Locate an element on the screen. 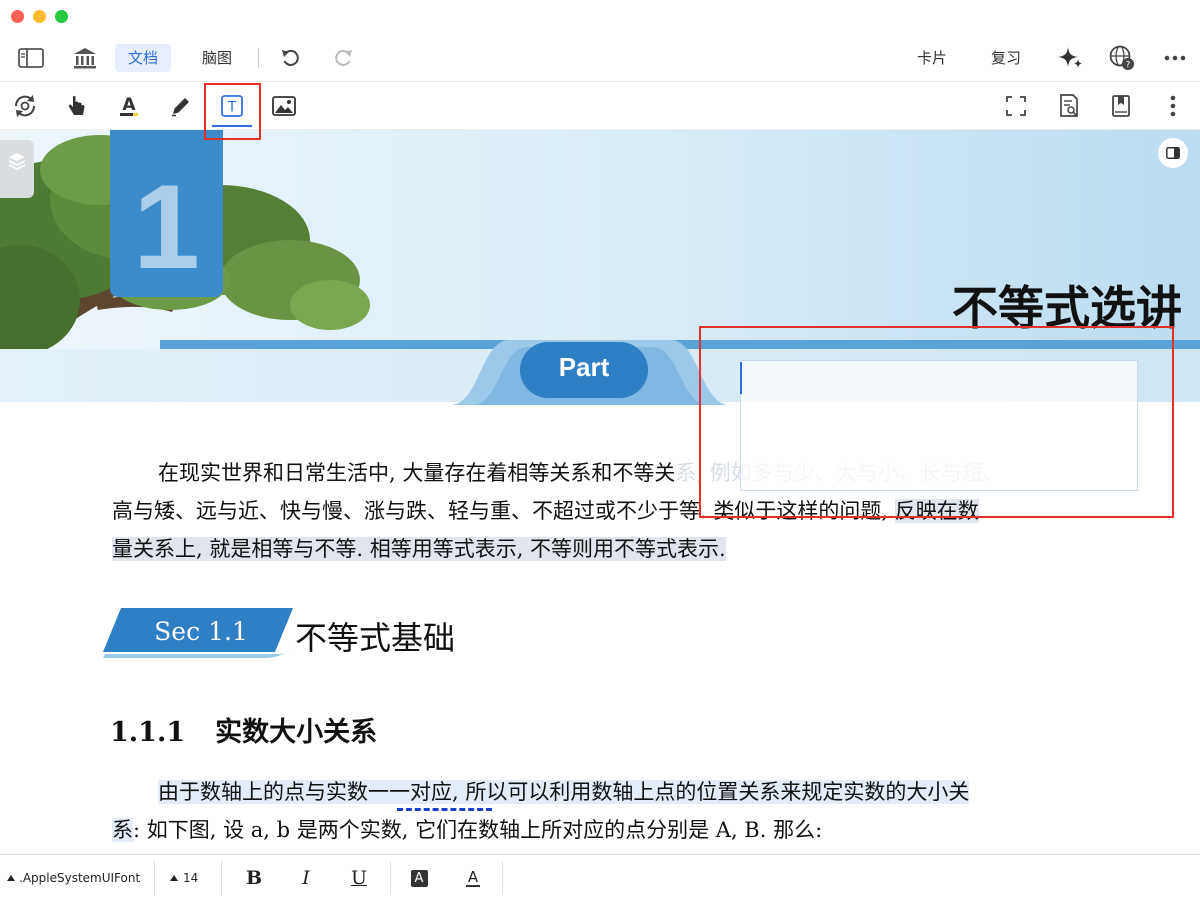 Image resolution: width=1200 pixels, height=900 pixels. tab-mindmap: 脑图 is located at coordinates (217, 58).